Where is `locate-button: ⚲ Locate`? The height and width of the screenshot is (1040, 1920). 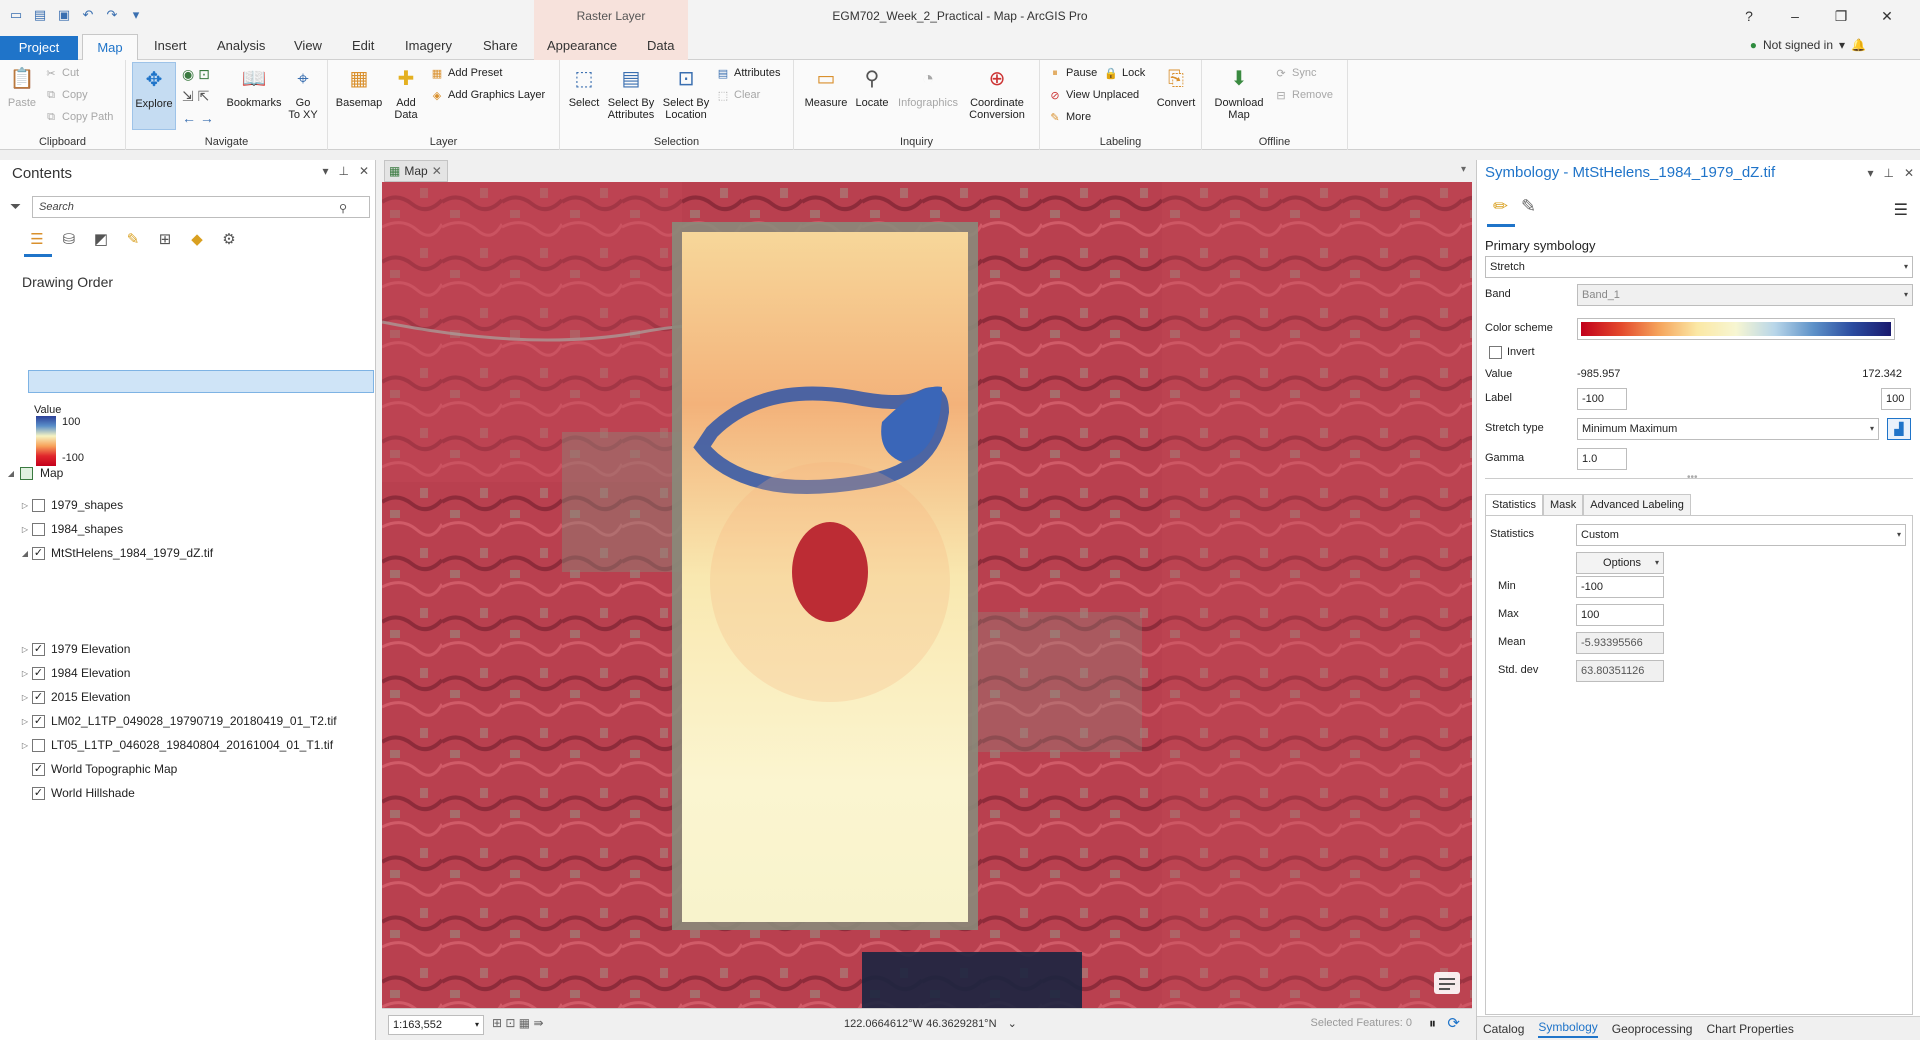
locate-button: ⚲ Locate is located at coordinates (872, 86).